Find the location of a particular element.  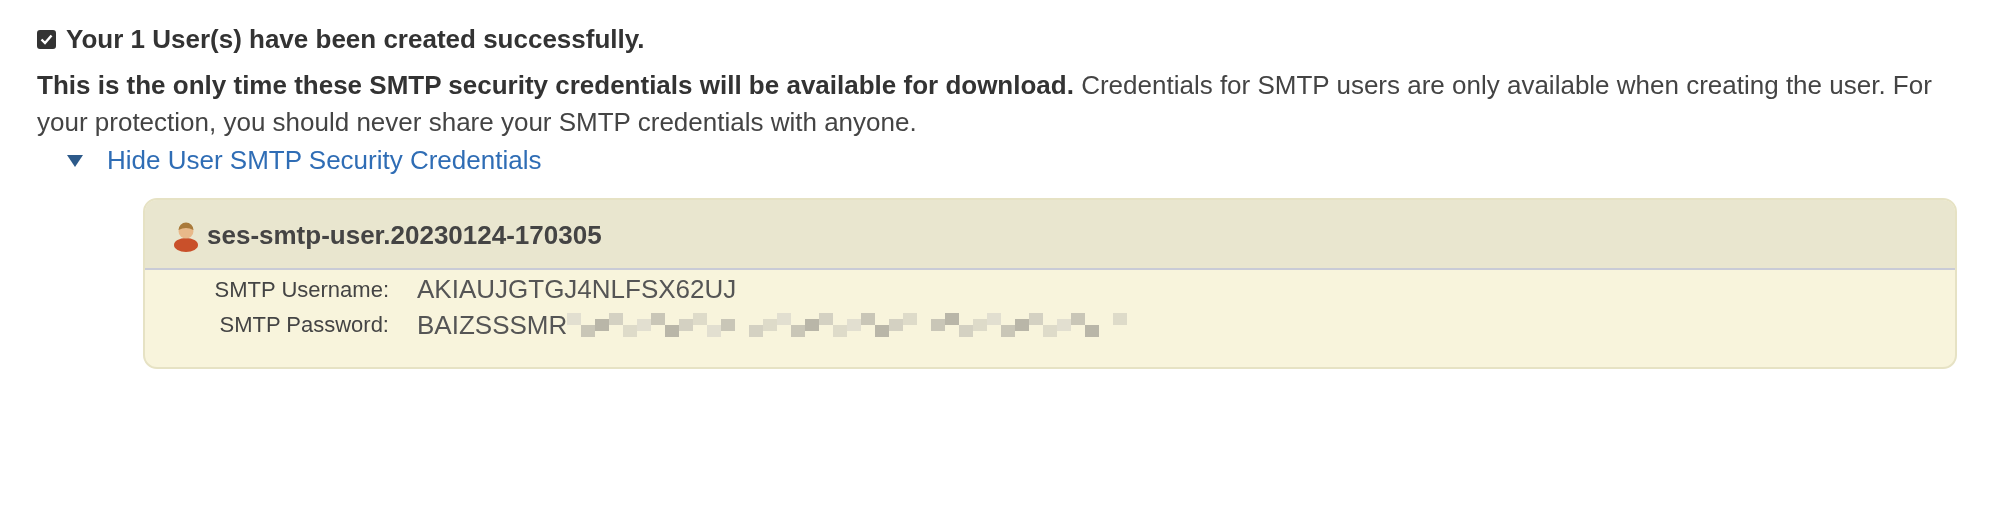

triangle-icon is located at coordinates (75, 160).